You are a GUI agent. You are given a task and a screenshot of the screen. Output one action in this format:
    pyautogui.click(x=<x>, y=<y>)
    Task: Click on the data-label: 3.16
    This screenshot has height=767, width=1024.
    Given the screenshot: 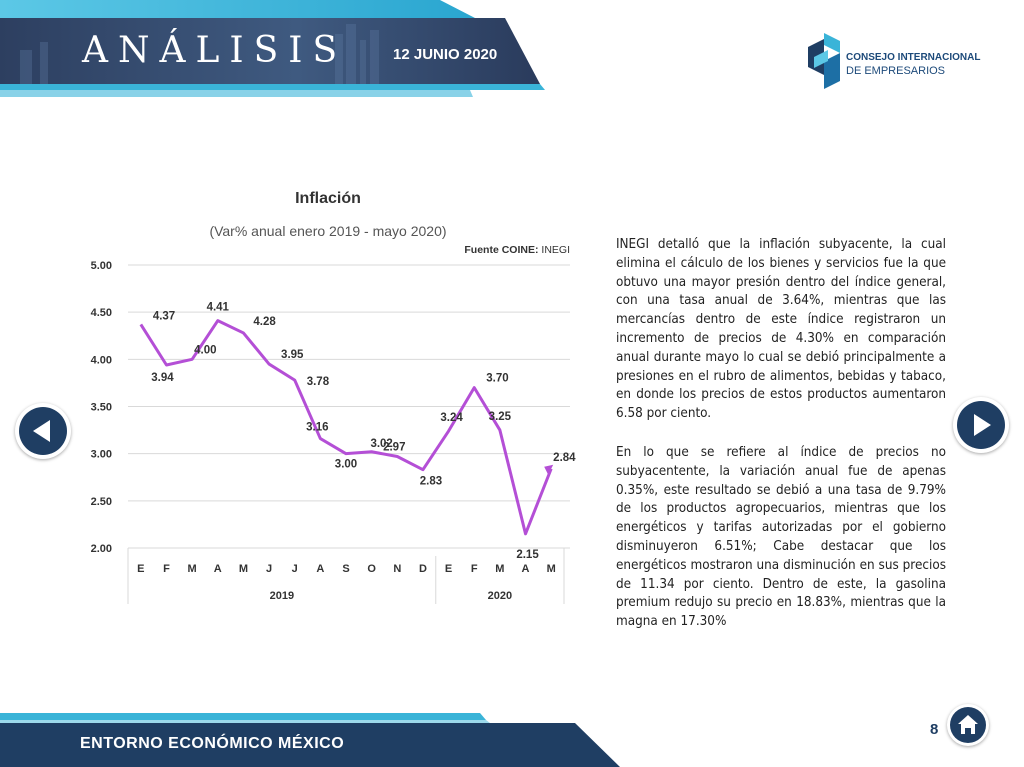 What is the action you would take?
    pyautogui.click(x=317, y=428)
    